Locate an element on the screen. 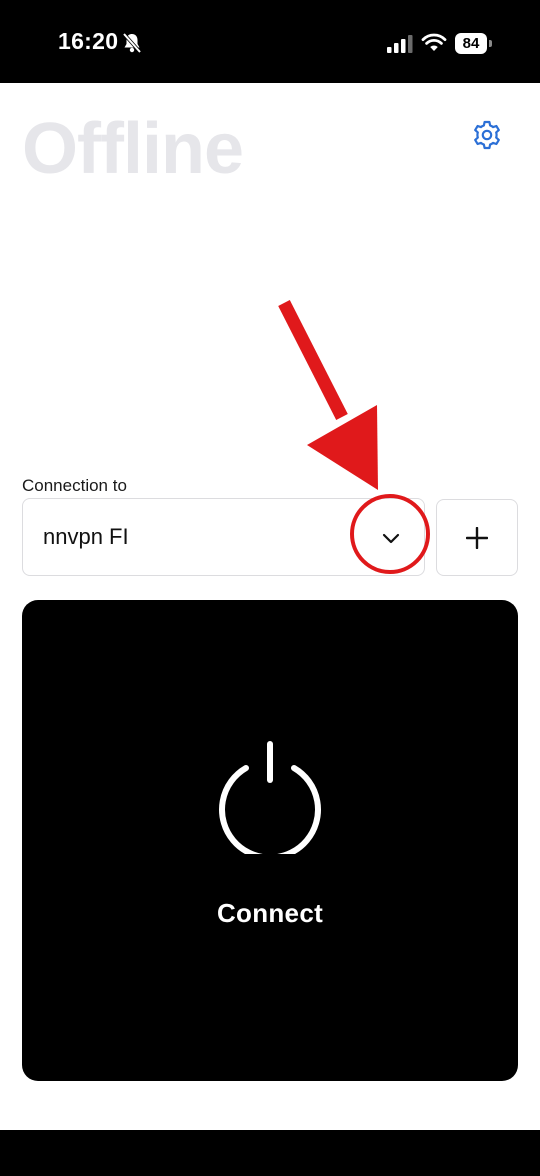 The width and height of the screenshot is (540, 1176). wifi-icon is located at coordinates (434, 42).